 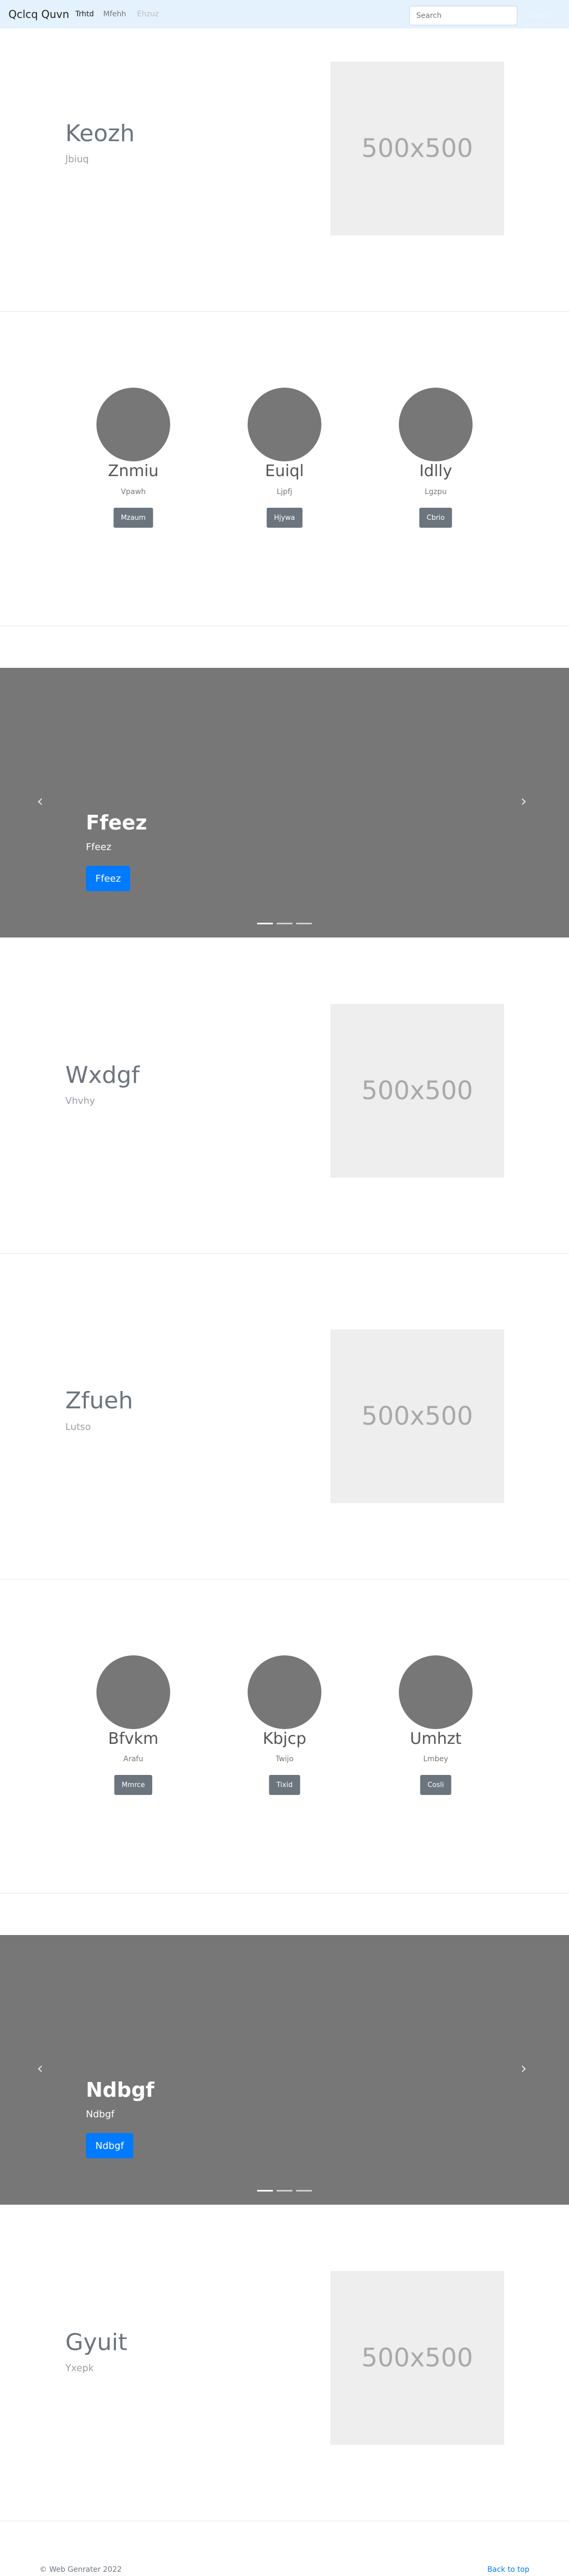 I want to click on column-title: Euiql, so click(x=284, y=471).